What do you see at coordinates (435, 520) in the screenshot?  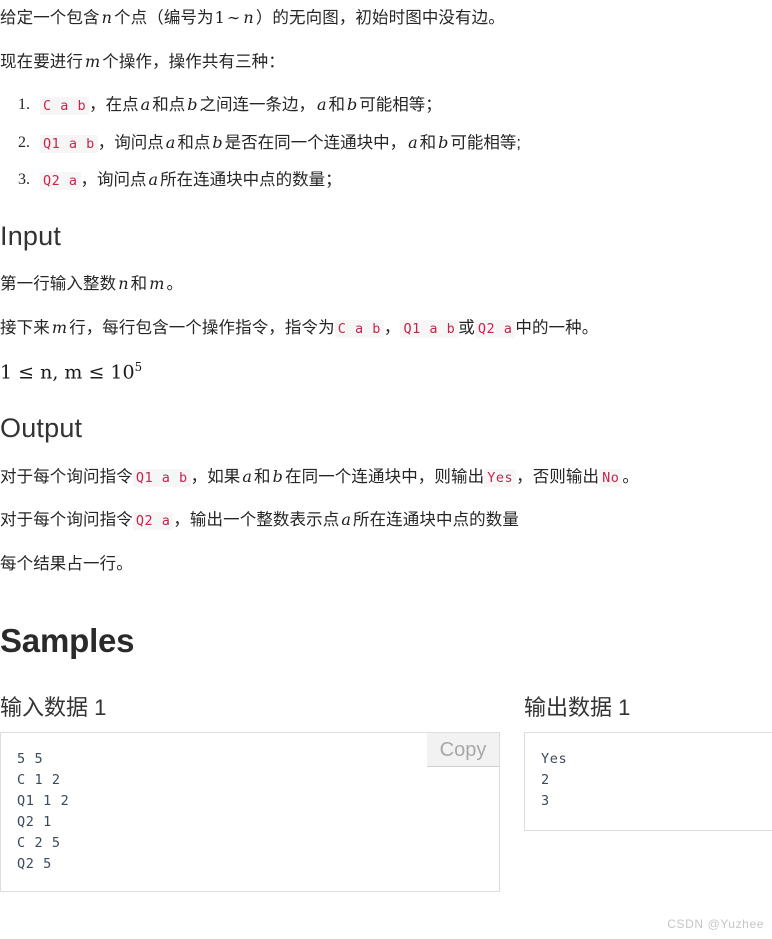 I see `output-text-2c: 所在连通块中点的数量` at bounding box center [435, 520].